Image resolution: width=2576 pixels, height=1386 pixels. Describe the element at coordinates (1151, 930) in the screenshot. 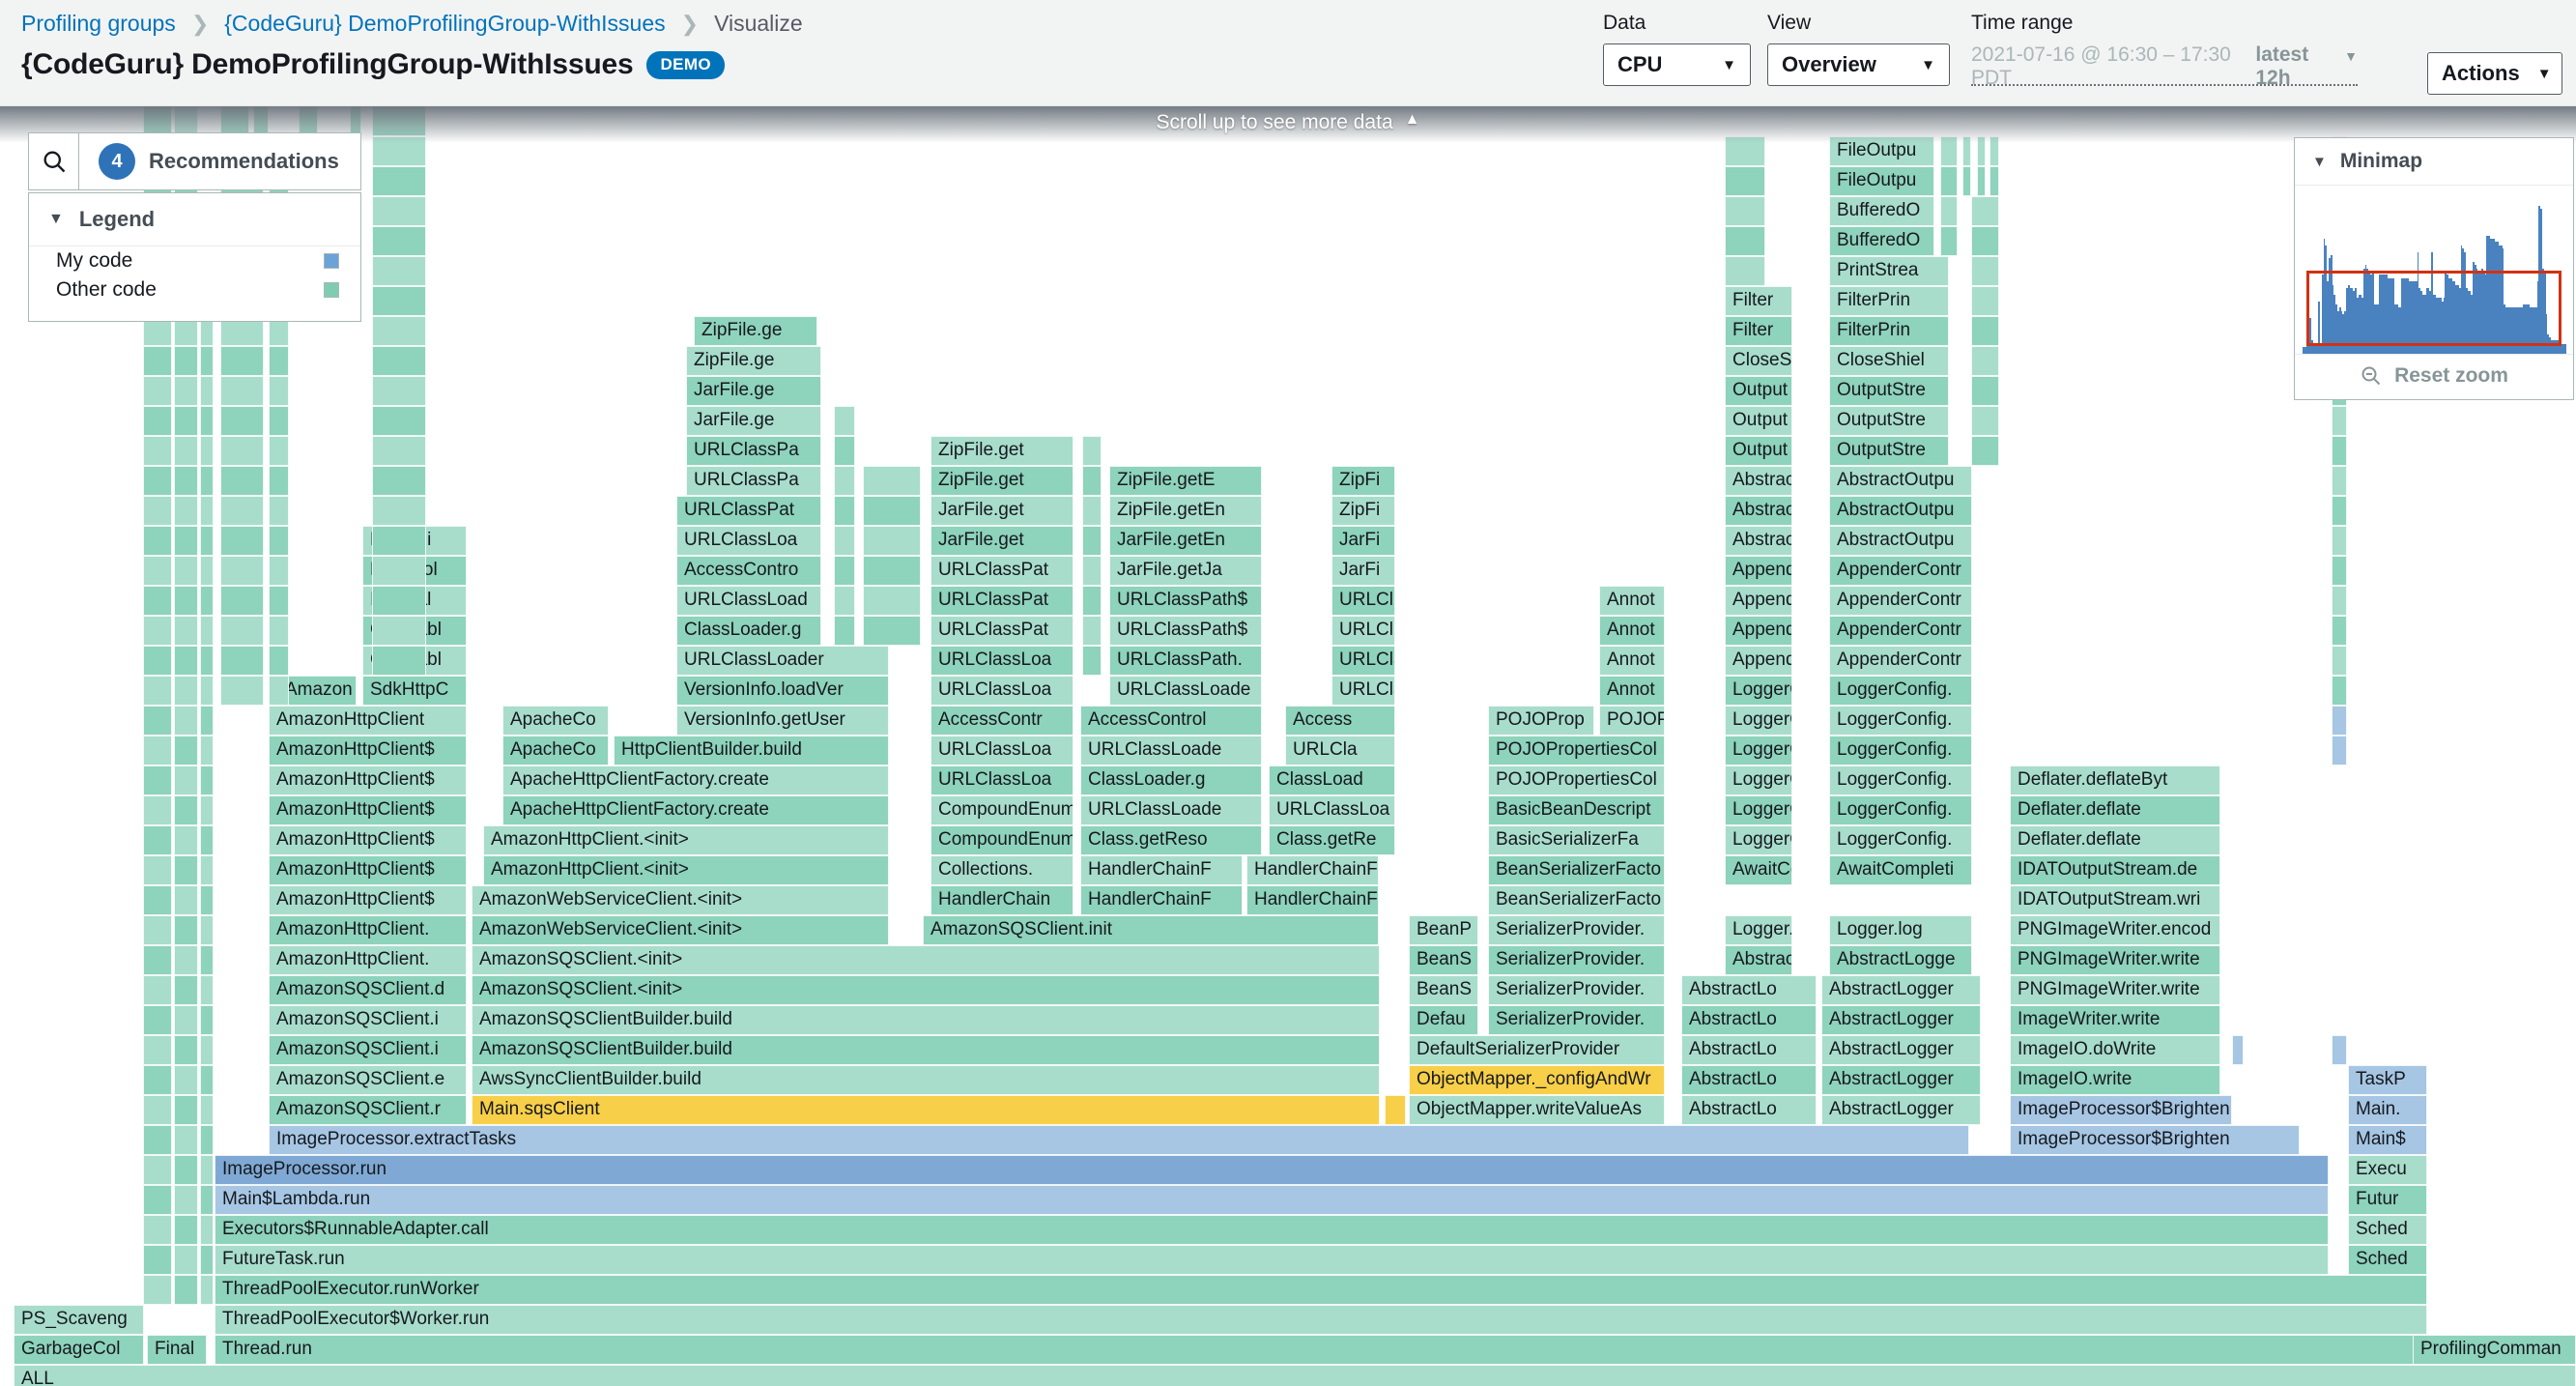

I see `flame-frame: AmazonSQSClient.init` at that location.